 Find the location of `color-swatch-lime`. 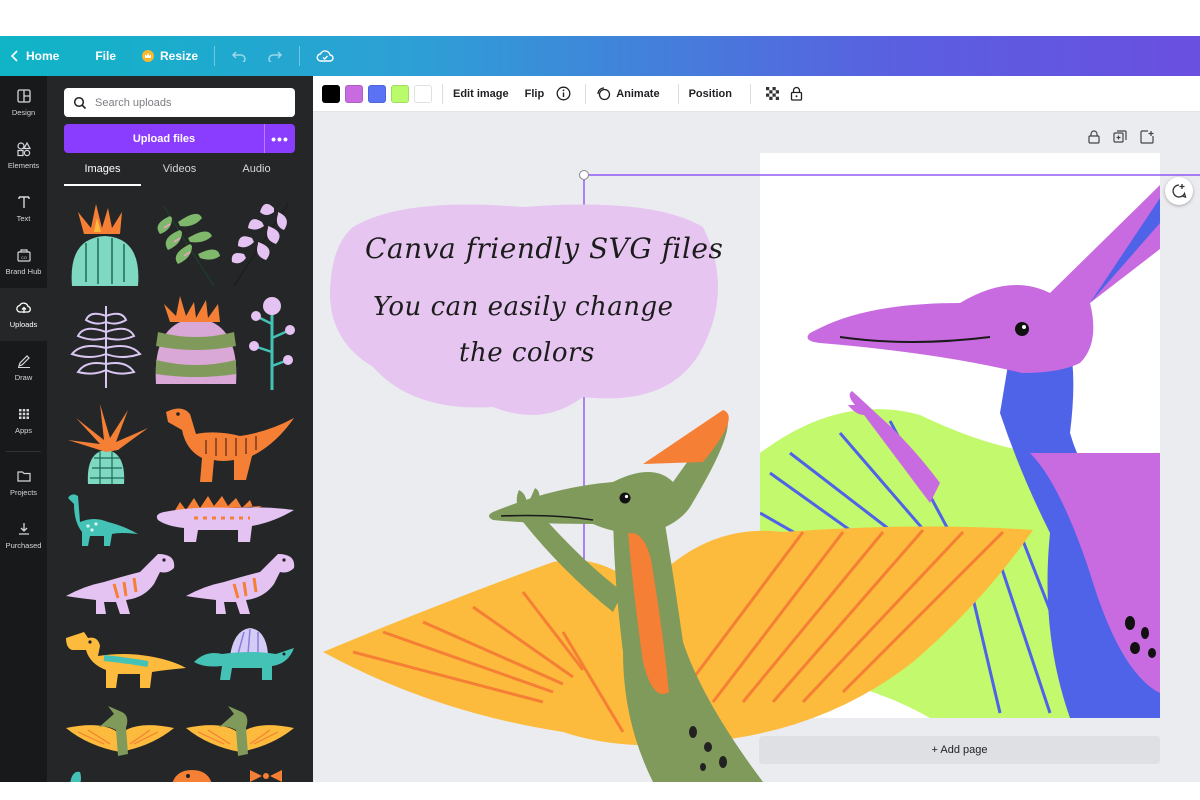

color-swatch-lime is located at coordinates (400, 93).